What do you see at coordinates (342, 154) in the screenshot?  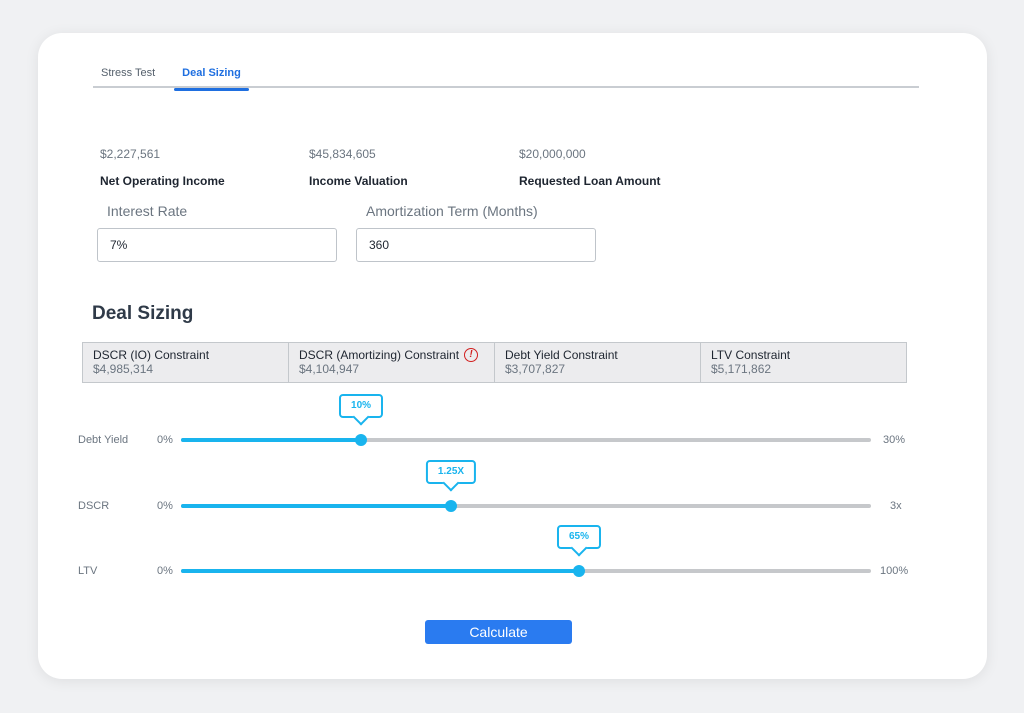 I see `income-valuation-value: $45,834,605` at bounding box center [342, 154].